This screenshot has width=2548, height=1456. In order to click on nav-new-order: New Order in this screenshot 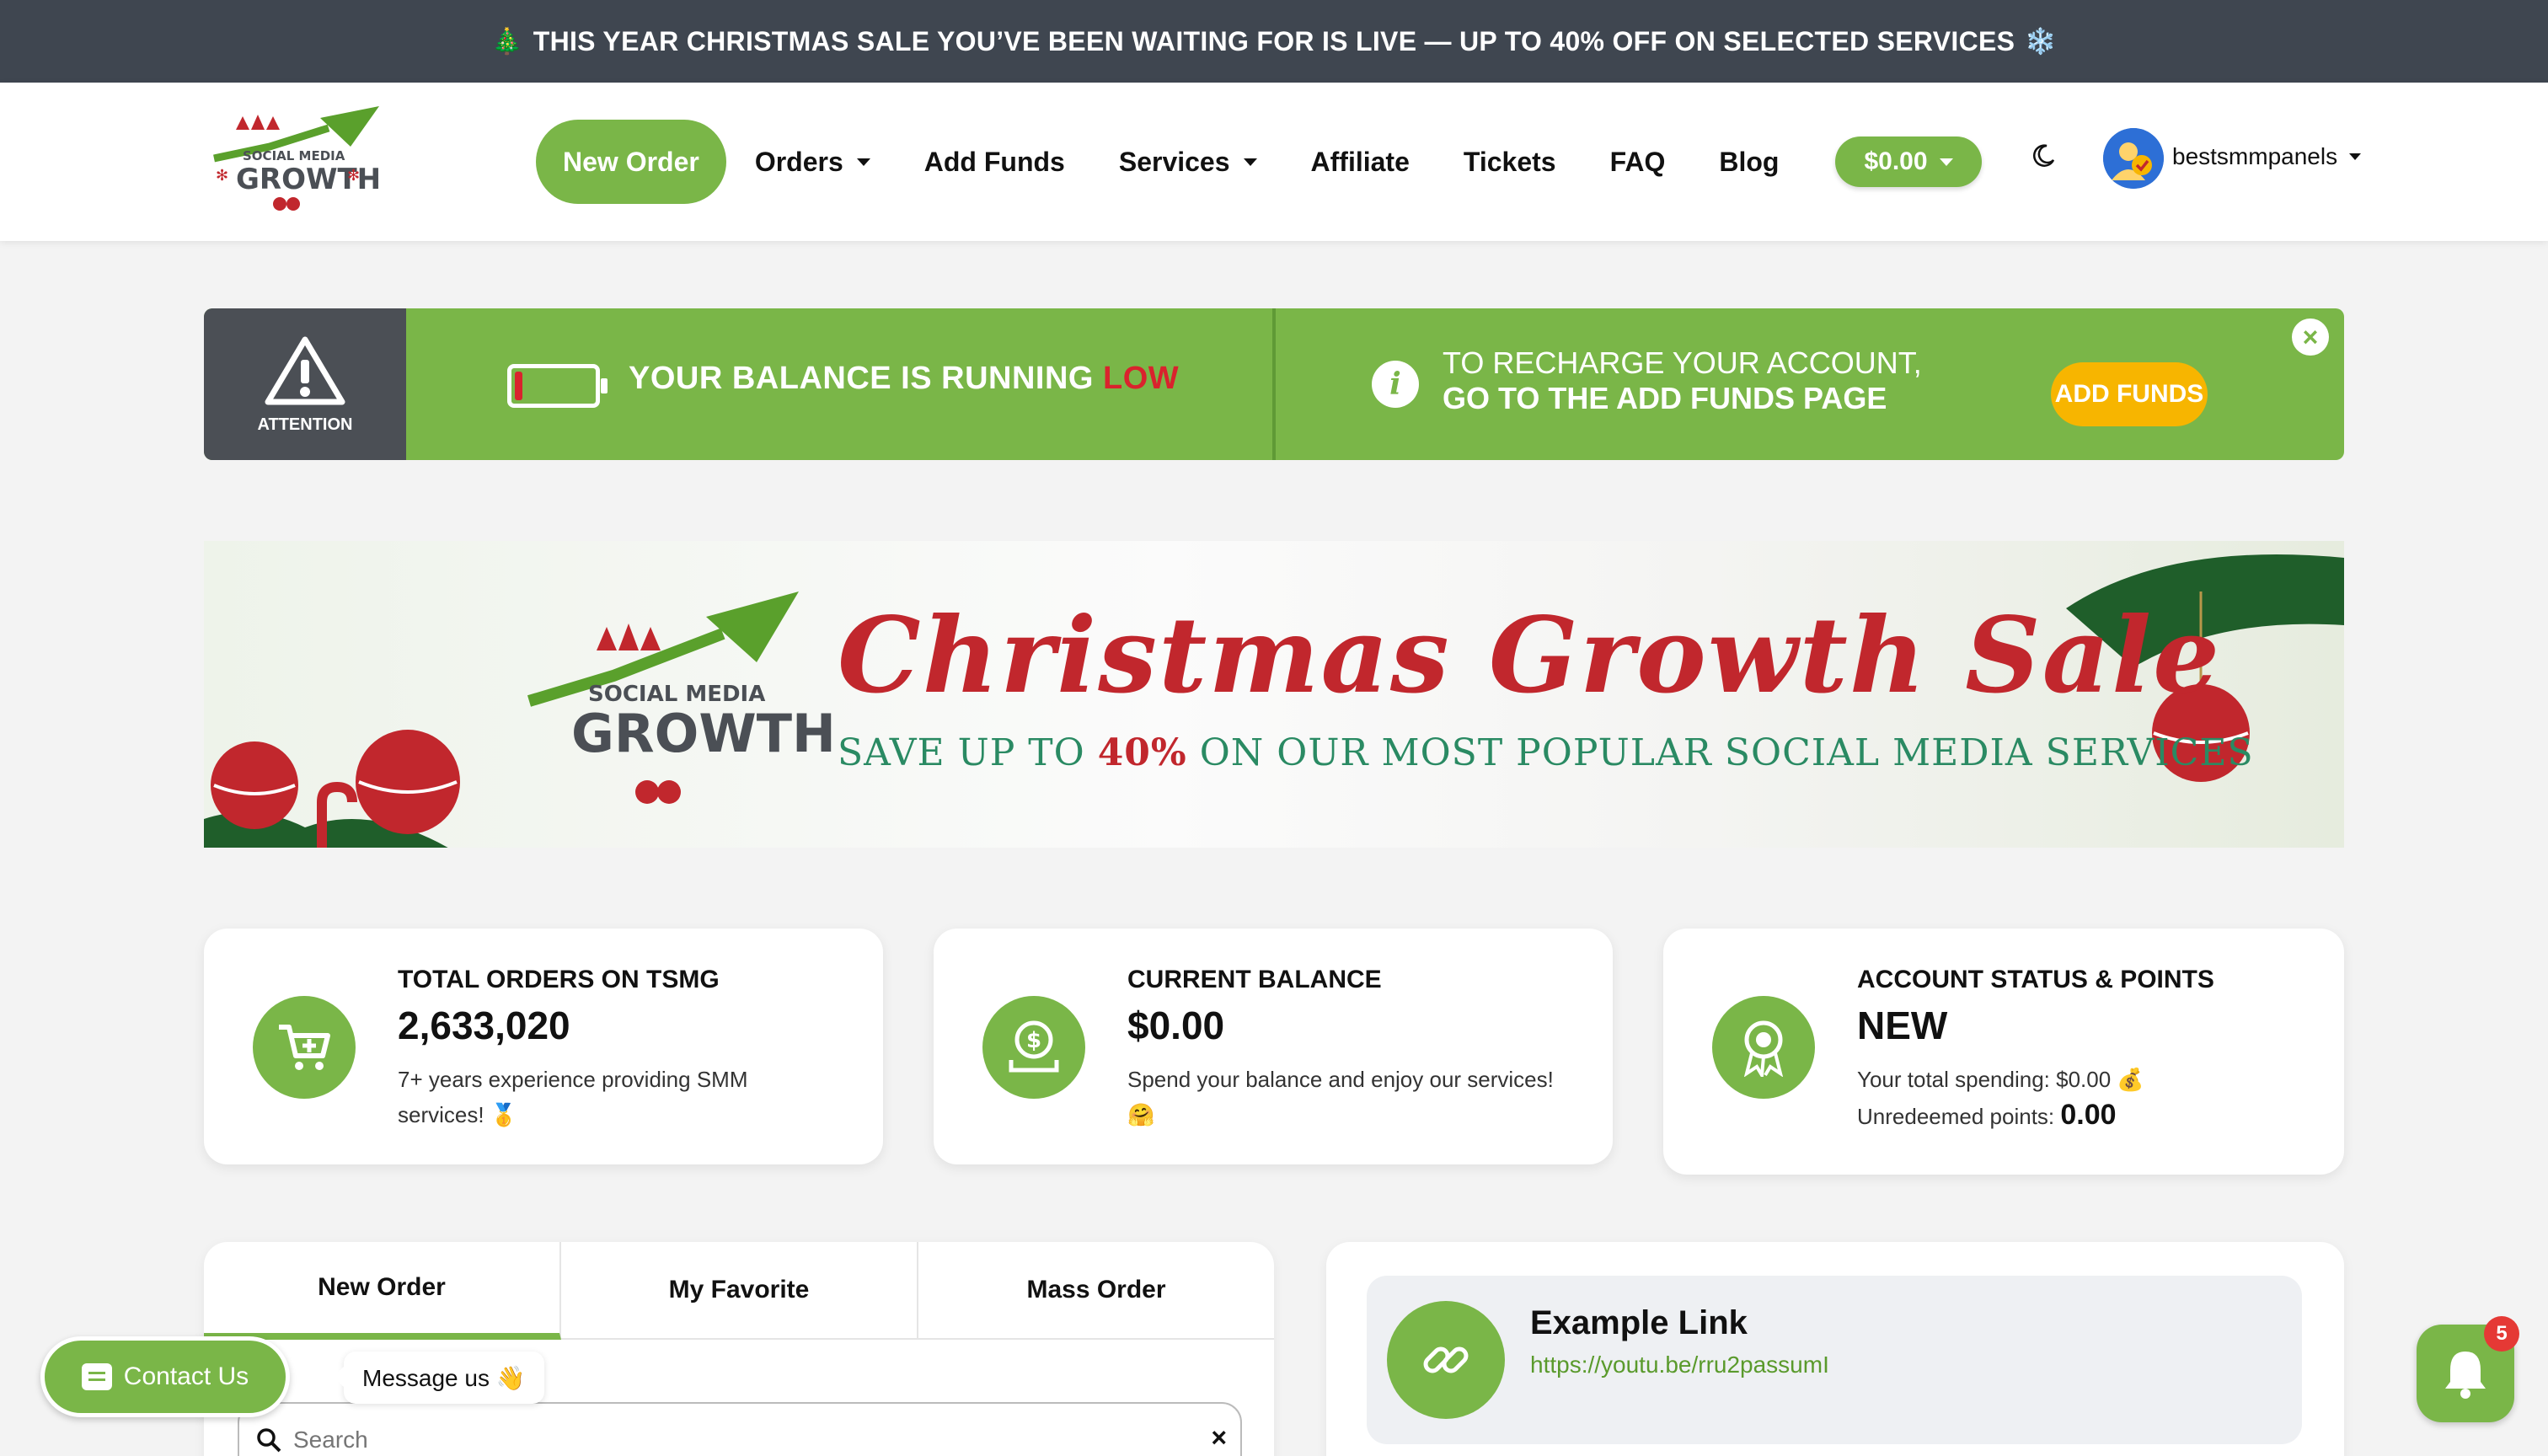, I will do `click(631, 162)`.